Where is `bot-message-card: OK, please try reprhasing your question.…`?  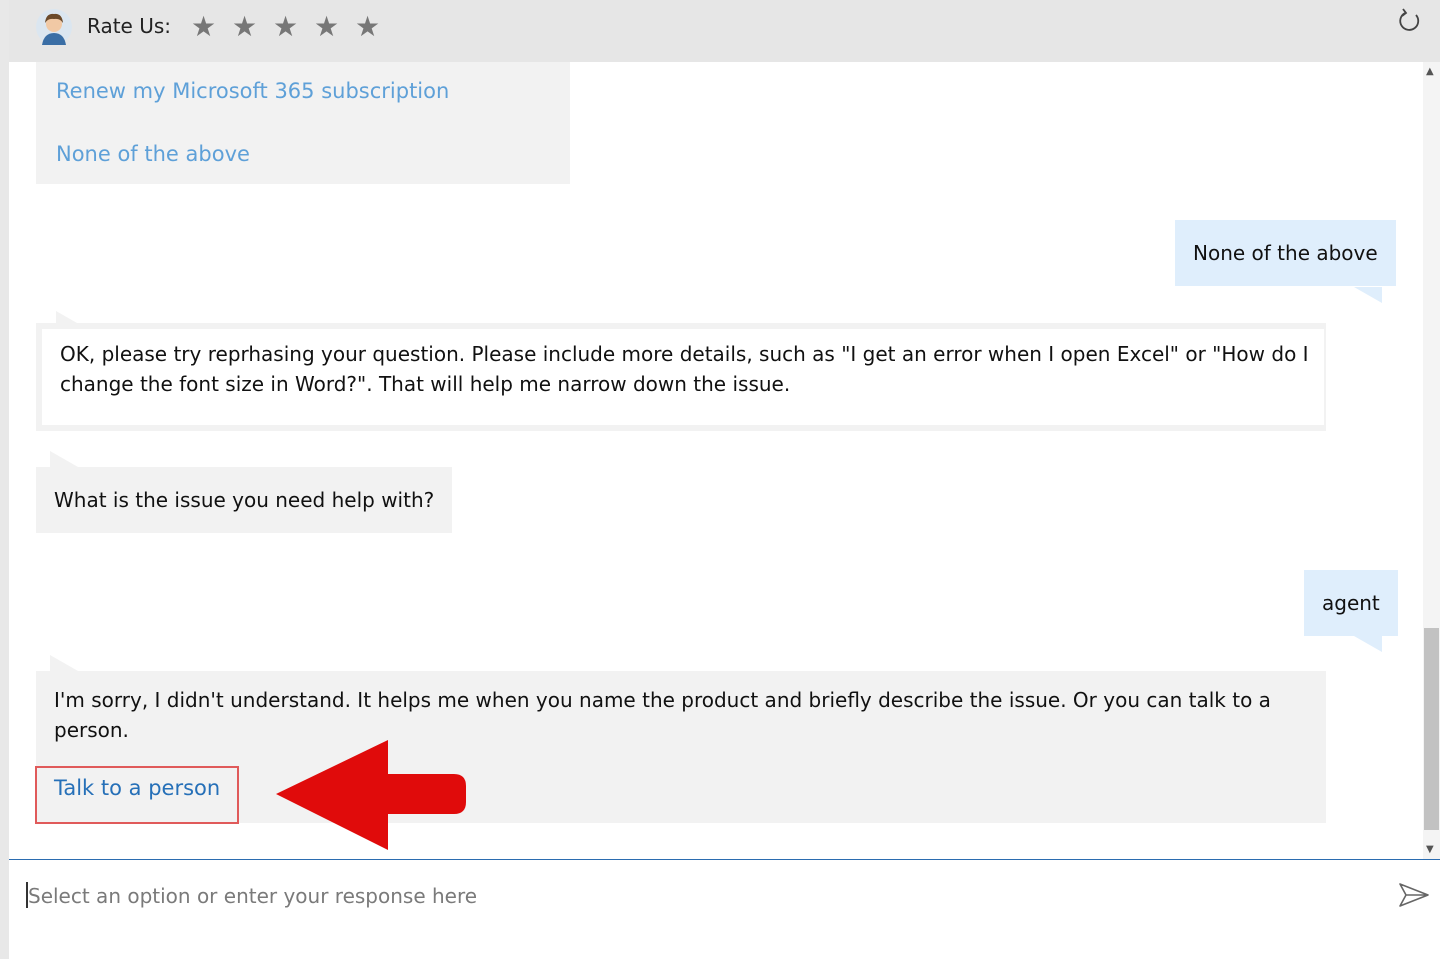 bot-message-card: OK, please try reprhasing your question.… is located at coordinates (681, 377).